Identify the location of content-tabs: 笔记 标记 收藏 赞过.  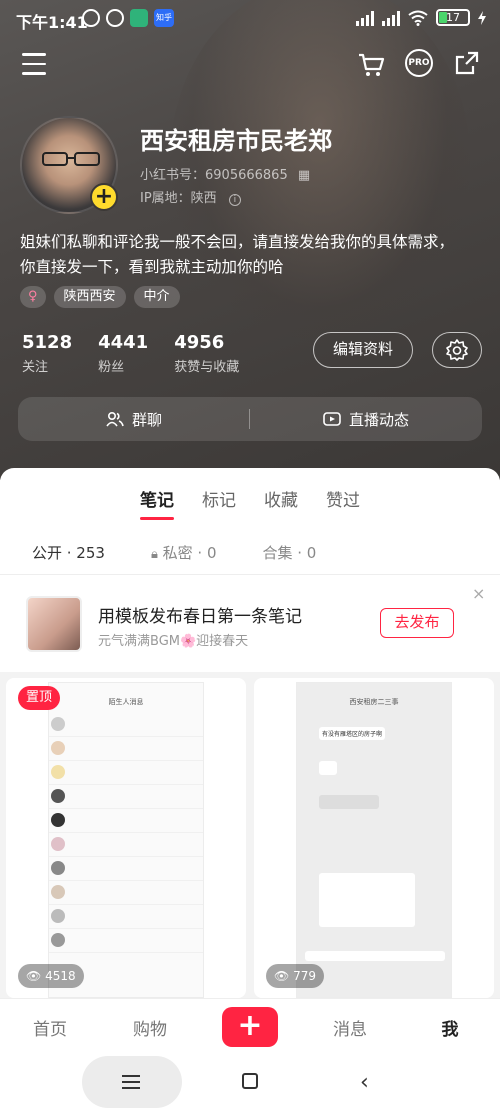
(250, 503).